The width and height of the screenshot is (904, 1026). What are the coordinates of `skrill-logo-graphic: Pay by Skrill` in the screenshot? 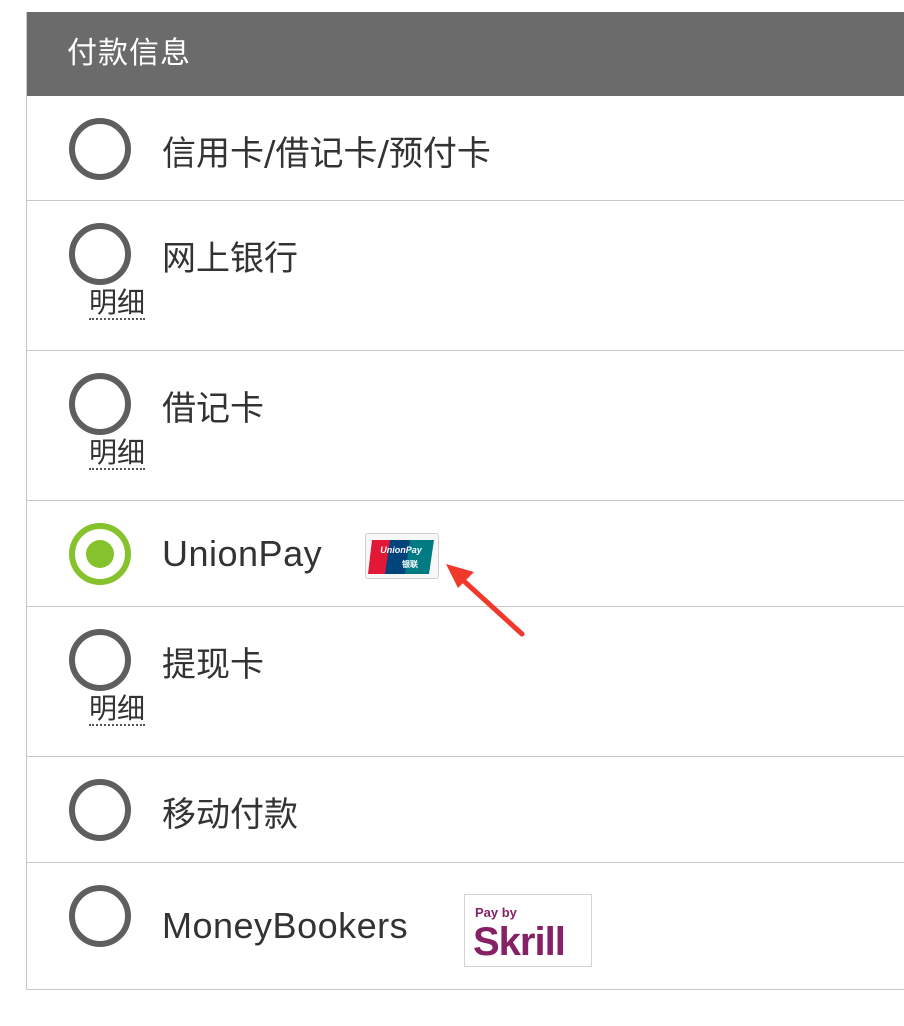 It's located at (519, 934).